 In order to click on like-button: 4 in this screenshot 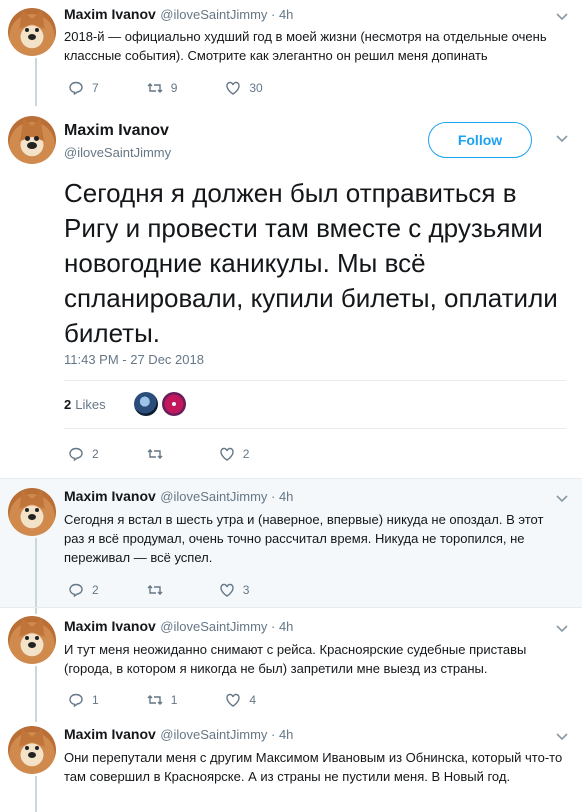, I will do `click(240, 700)`.